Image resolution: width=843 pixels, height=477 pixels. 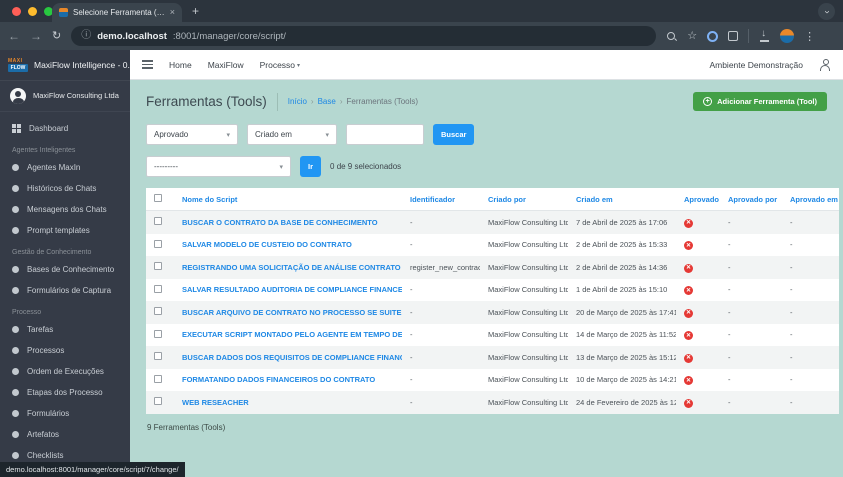 I want to click on add-tool-button: + Adicionar Ferramenta (Tool), so click(x=760, y=101).